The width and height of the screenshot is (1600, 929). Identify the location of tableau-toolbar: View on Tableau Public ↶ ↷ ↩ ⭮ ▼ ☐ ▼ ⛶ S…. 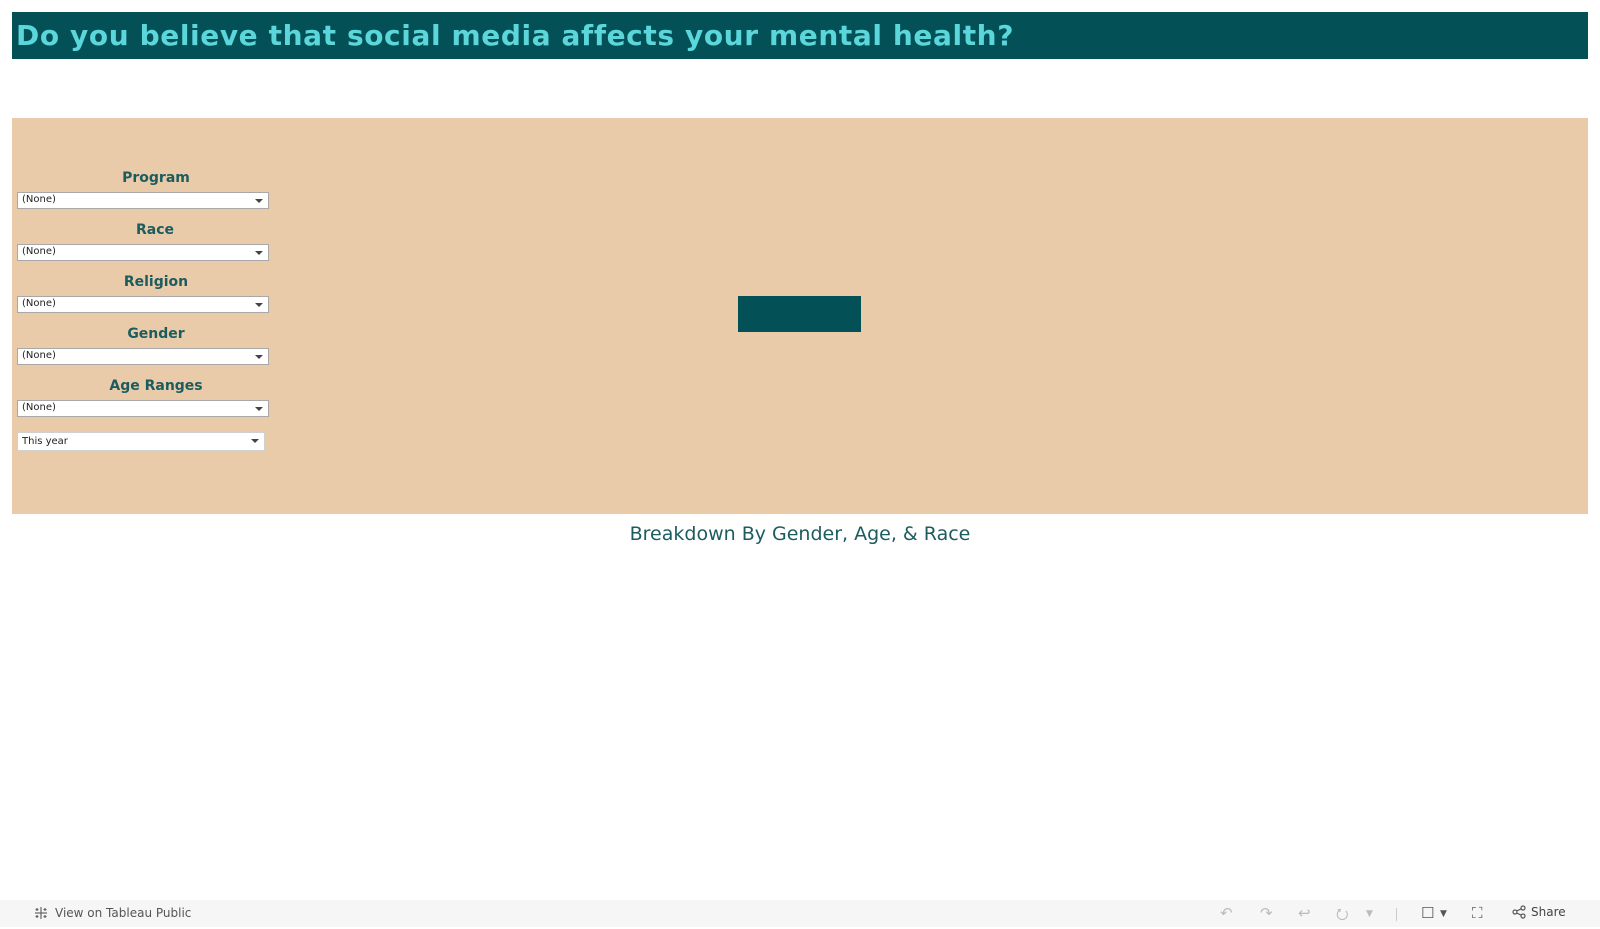
(800, 913).